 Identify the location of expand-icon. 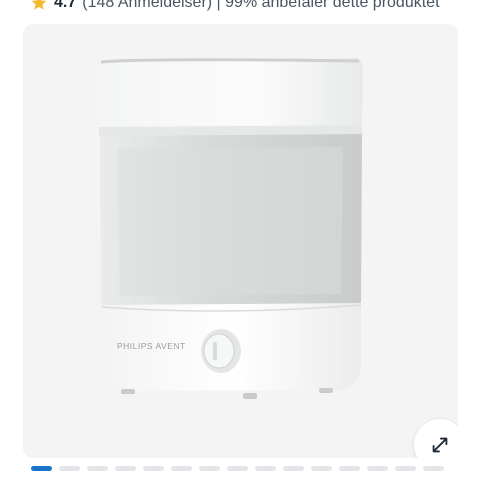
(440, 445).